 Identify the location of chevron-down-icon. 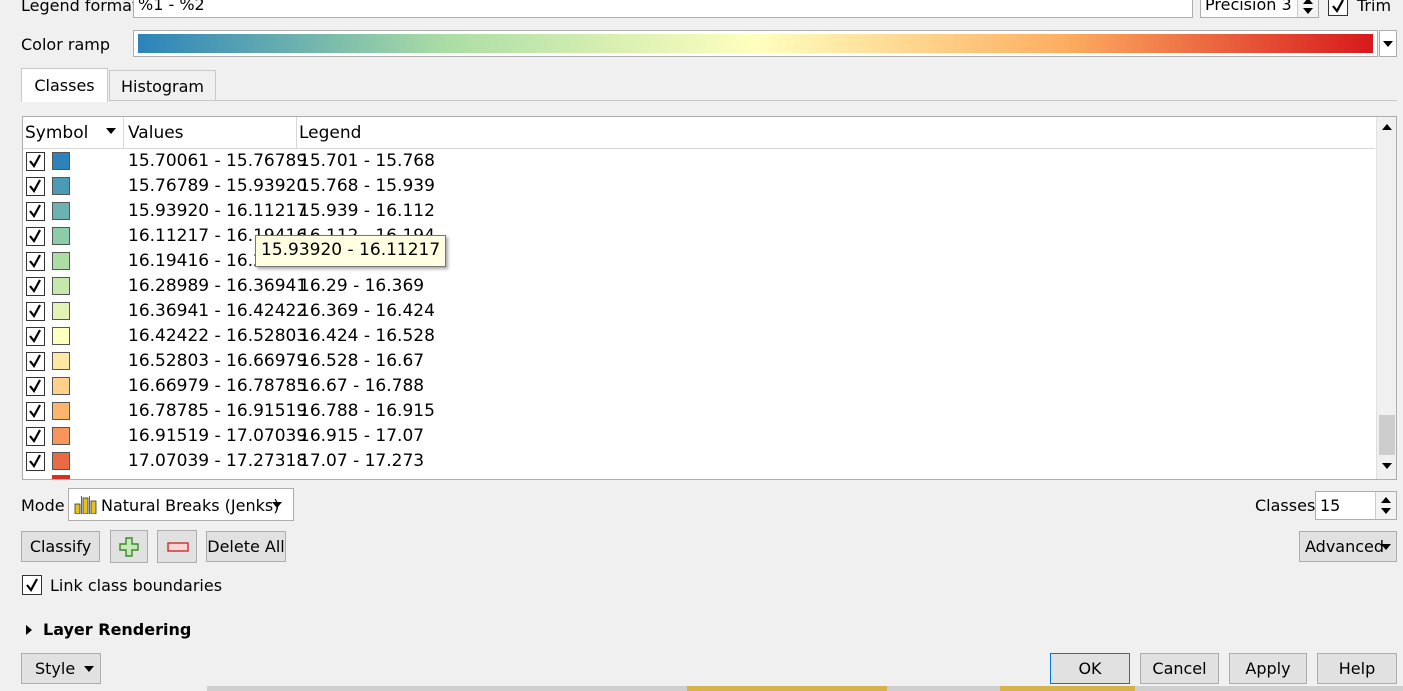
(1388, 44).